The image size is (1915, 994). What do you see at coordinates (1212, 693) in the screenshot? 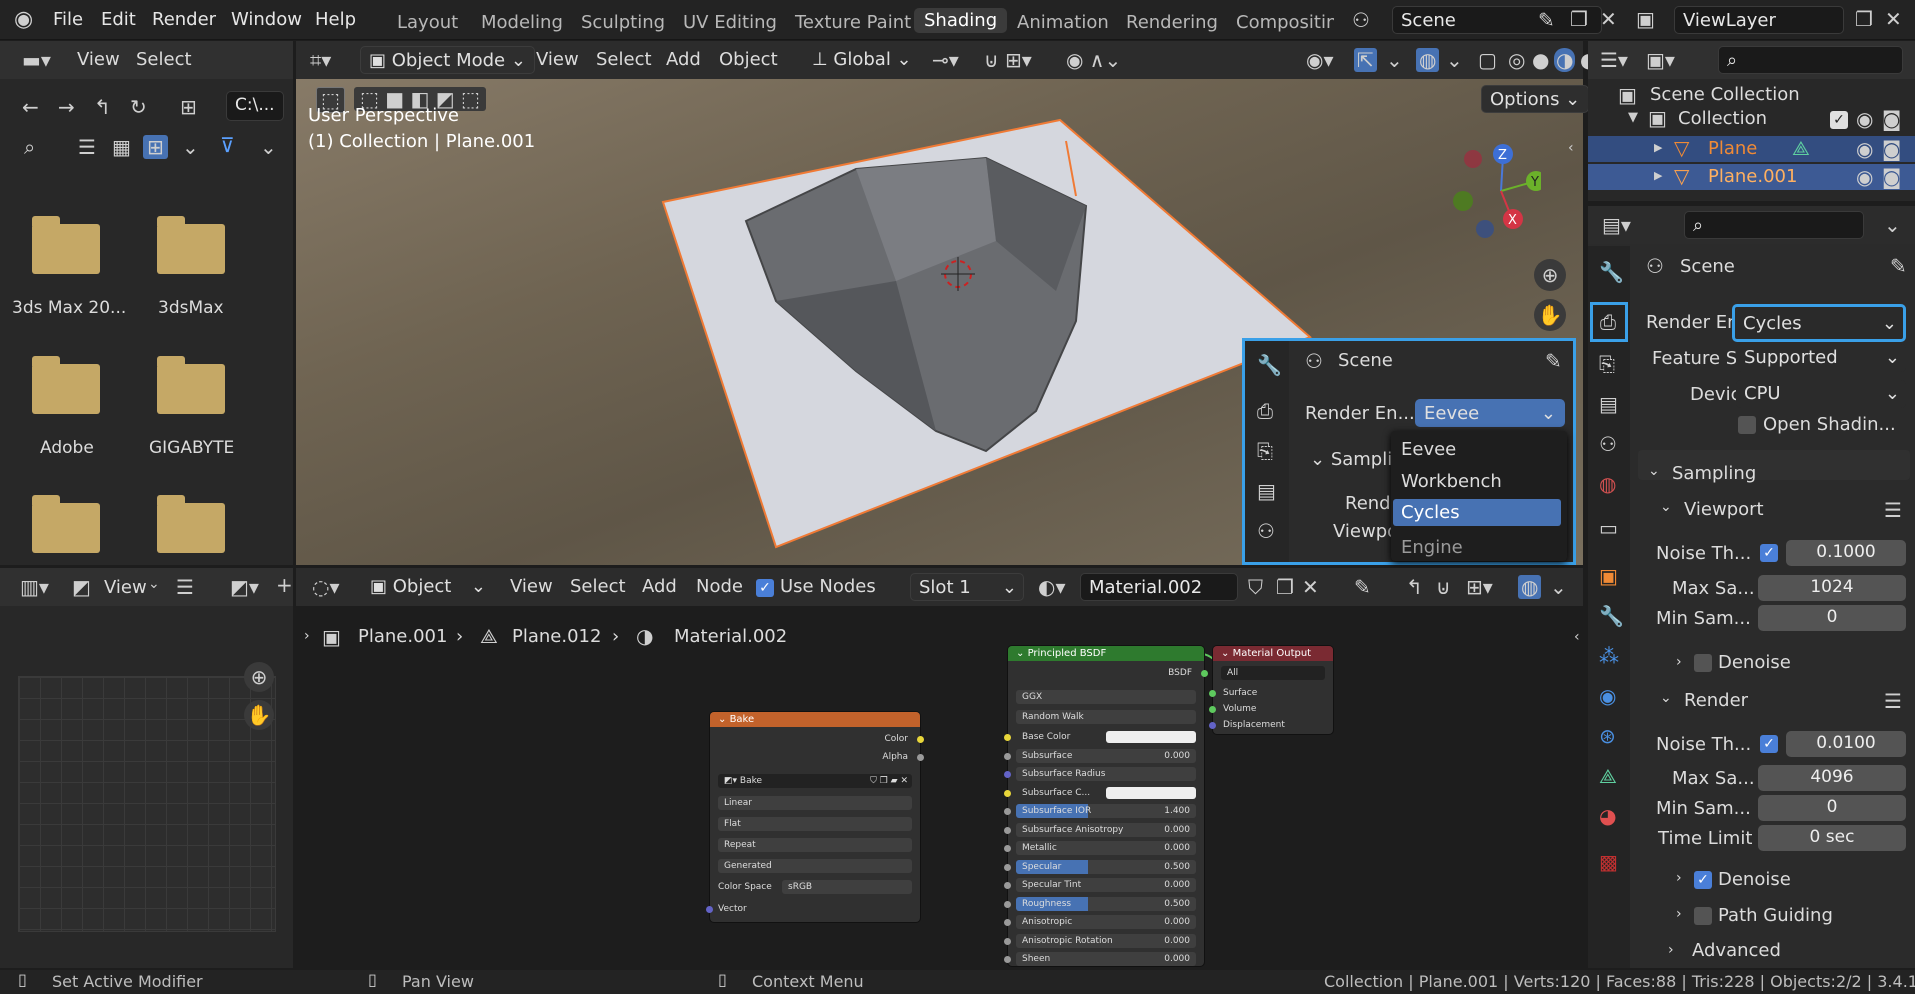
I see `surface-input-socket` at bounding box center [1212, 693].